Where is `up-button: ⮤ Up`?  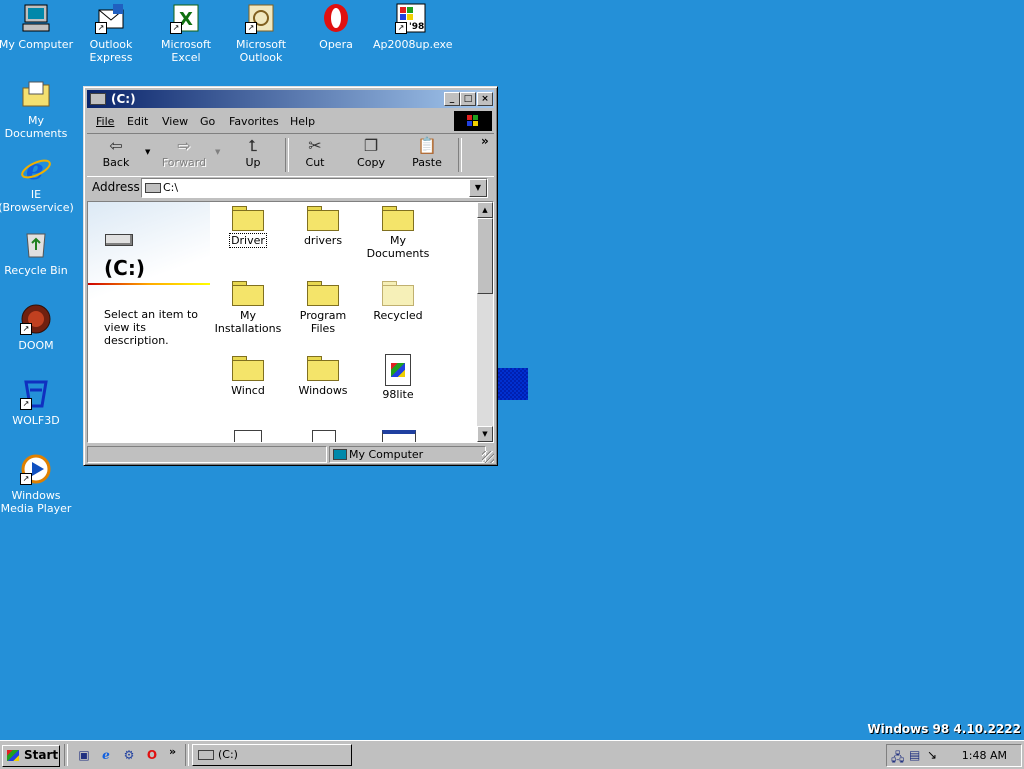 up-button: ⮤ Up is located at coordinates (253, 155).